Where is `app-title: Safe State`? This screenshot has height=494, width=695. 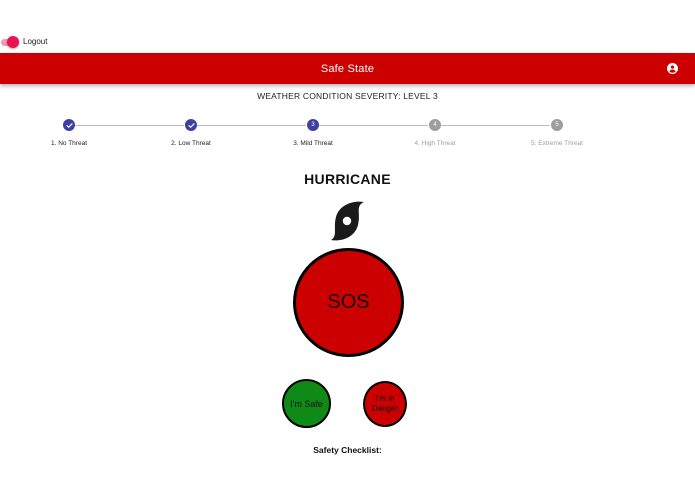
app-title: Safe State is located at coordinates (347, 68).